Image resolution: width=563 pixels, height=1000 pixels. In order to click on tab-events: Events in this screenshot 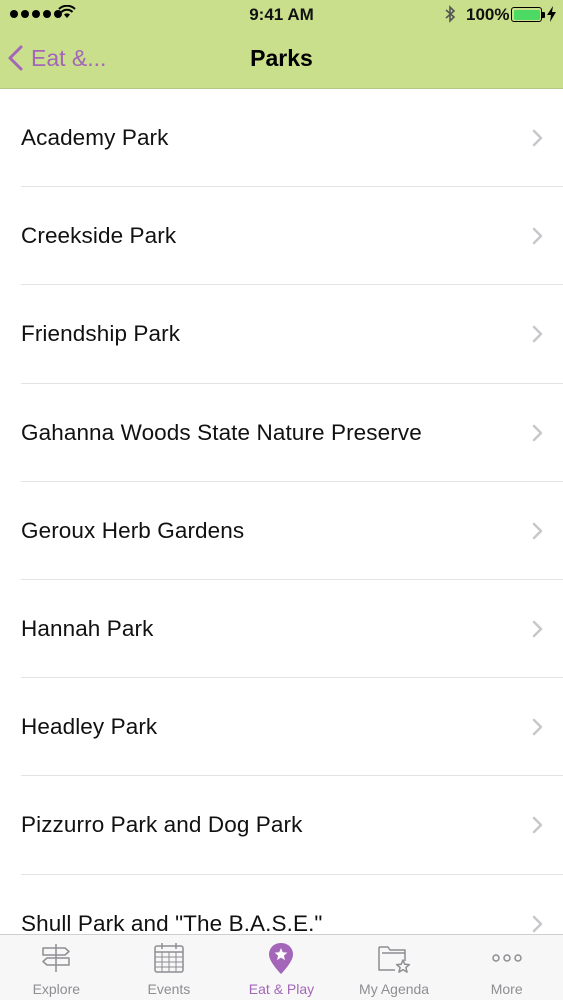, I will do `click(169, 967)`.